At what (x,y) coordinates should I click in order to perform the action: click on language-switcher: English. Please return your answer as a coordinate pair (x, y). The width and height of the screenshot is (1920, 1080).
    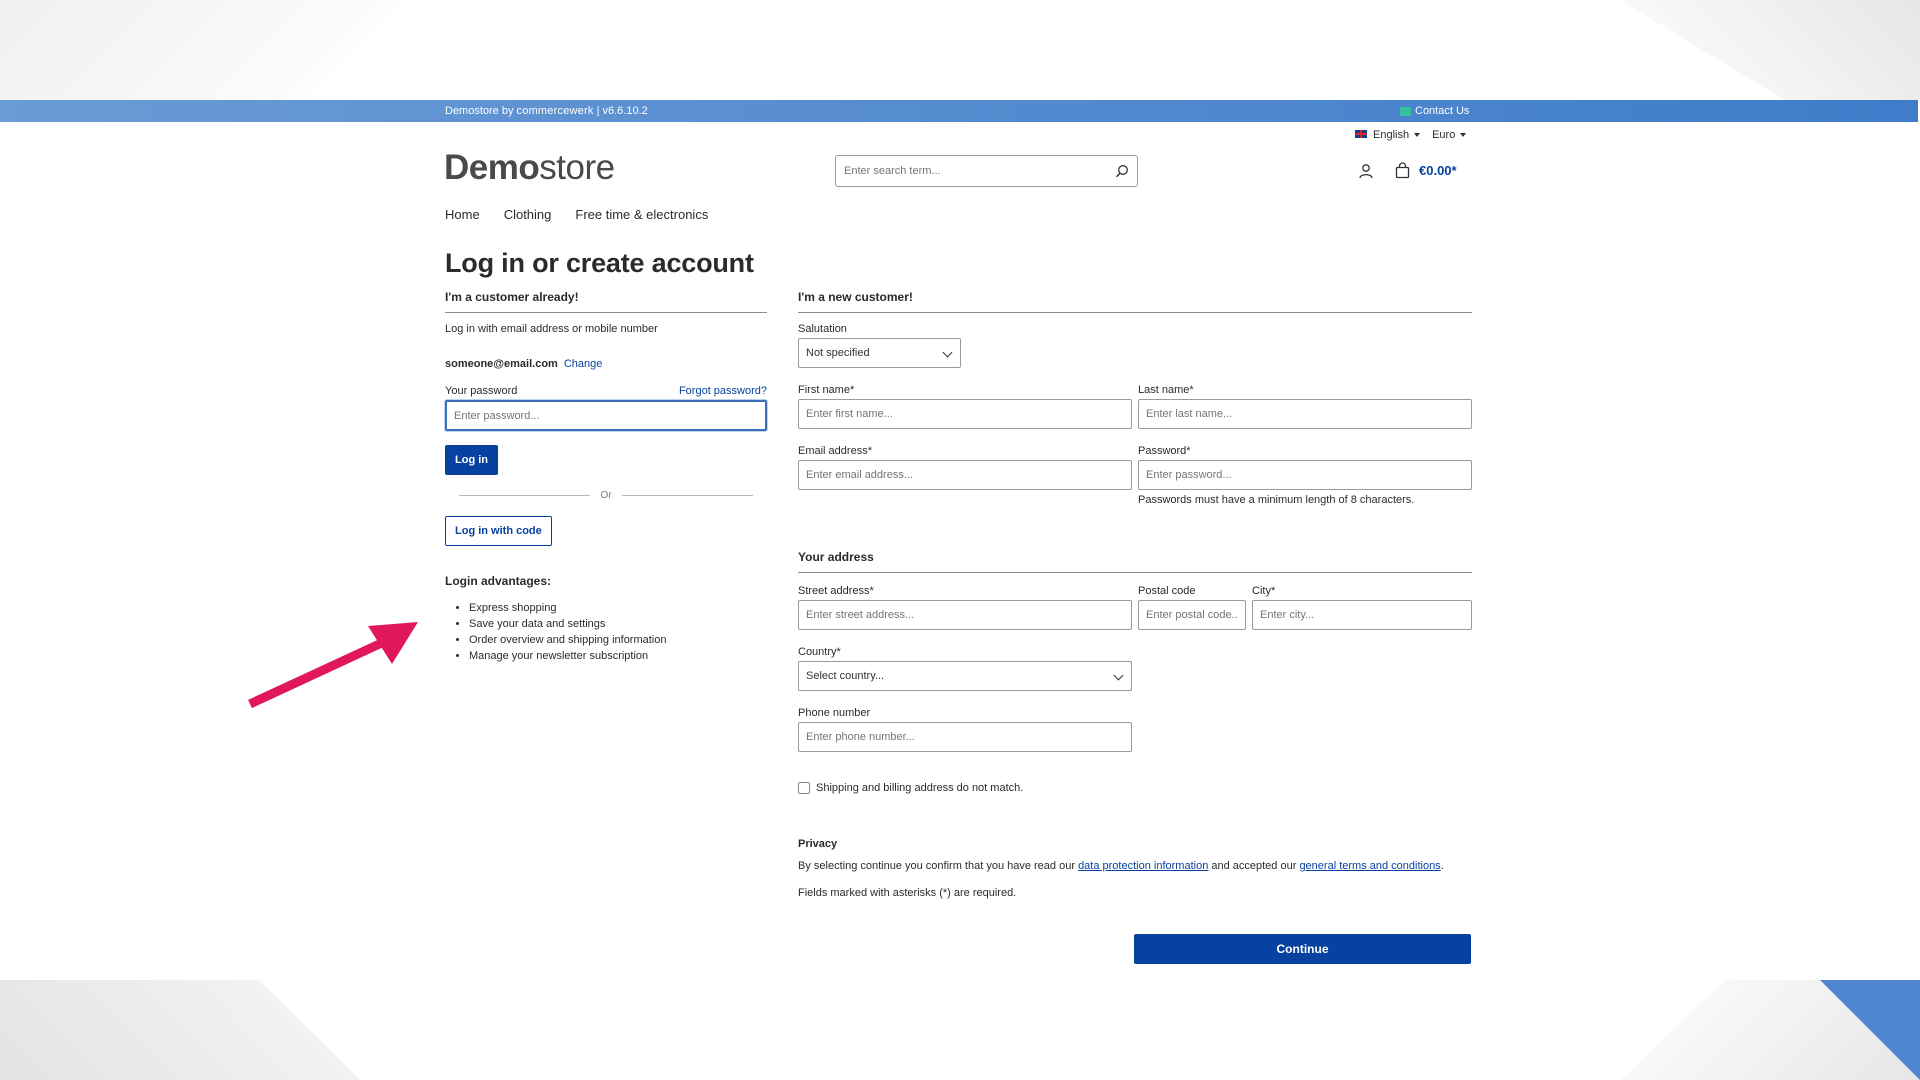
    Looking at the image, I should click on (1388, 135).